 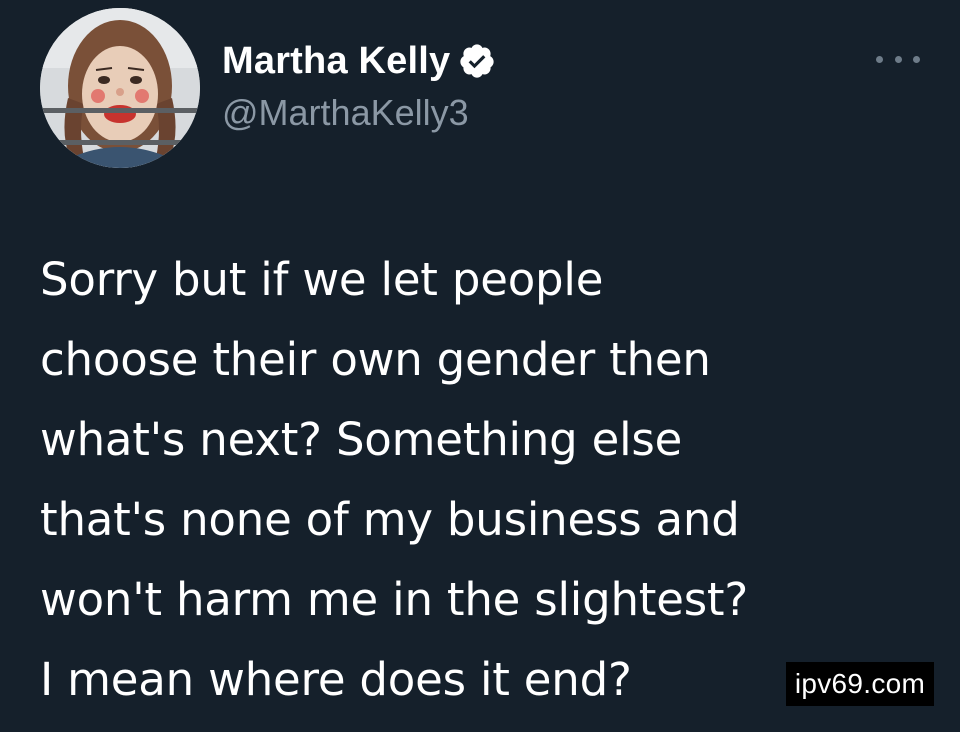 What do you see at coordinates (860, 684) in the screenshot?
I see `watermark: ipv69.com` at bounding box center [860, 684].